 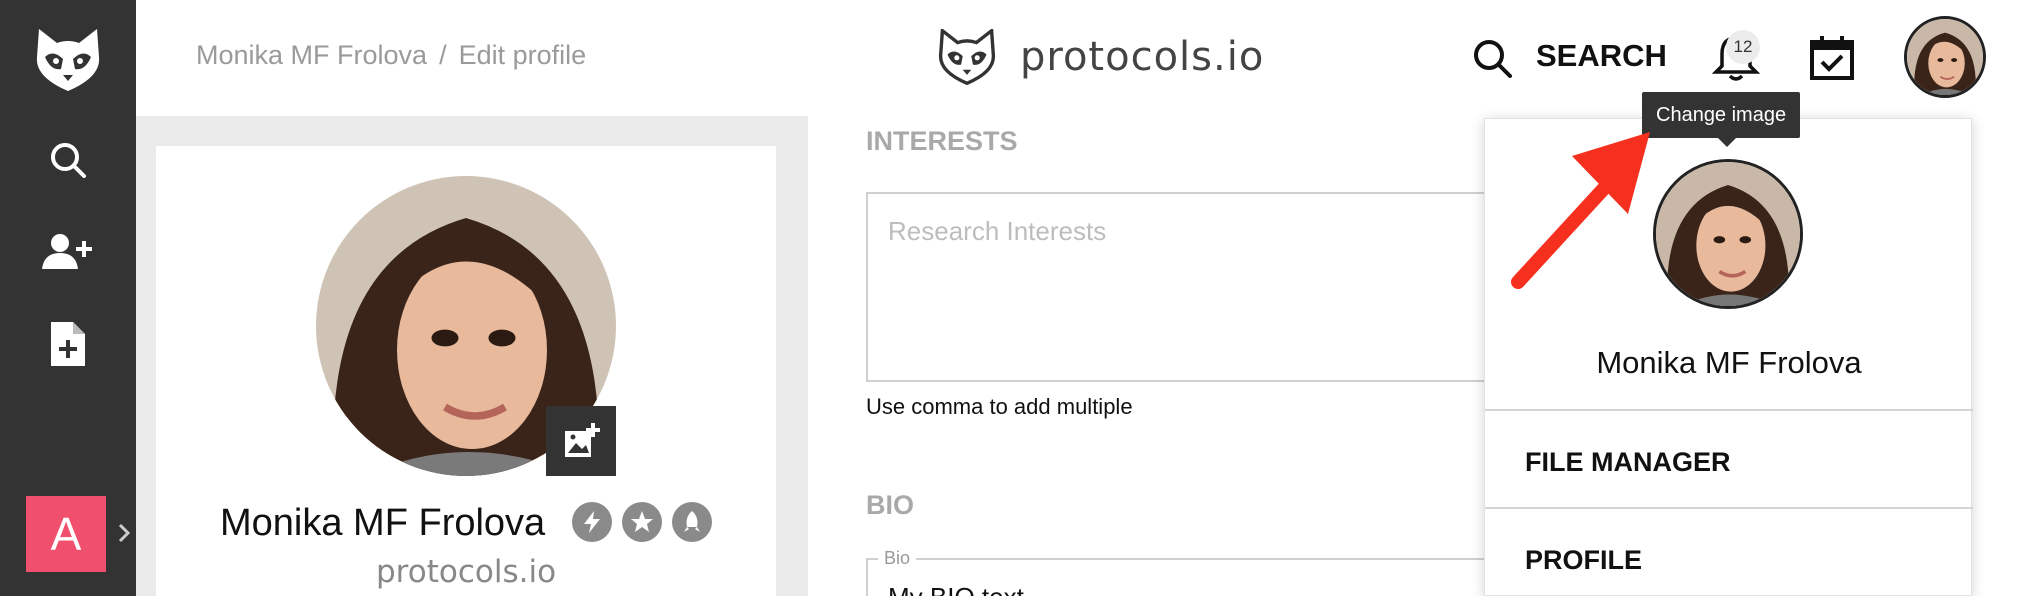 What do you see at coordinates (68, 60) in the screenshot?
I see `logo-icon` at bounding box center [68, 60].